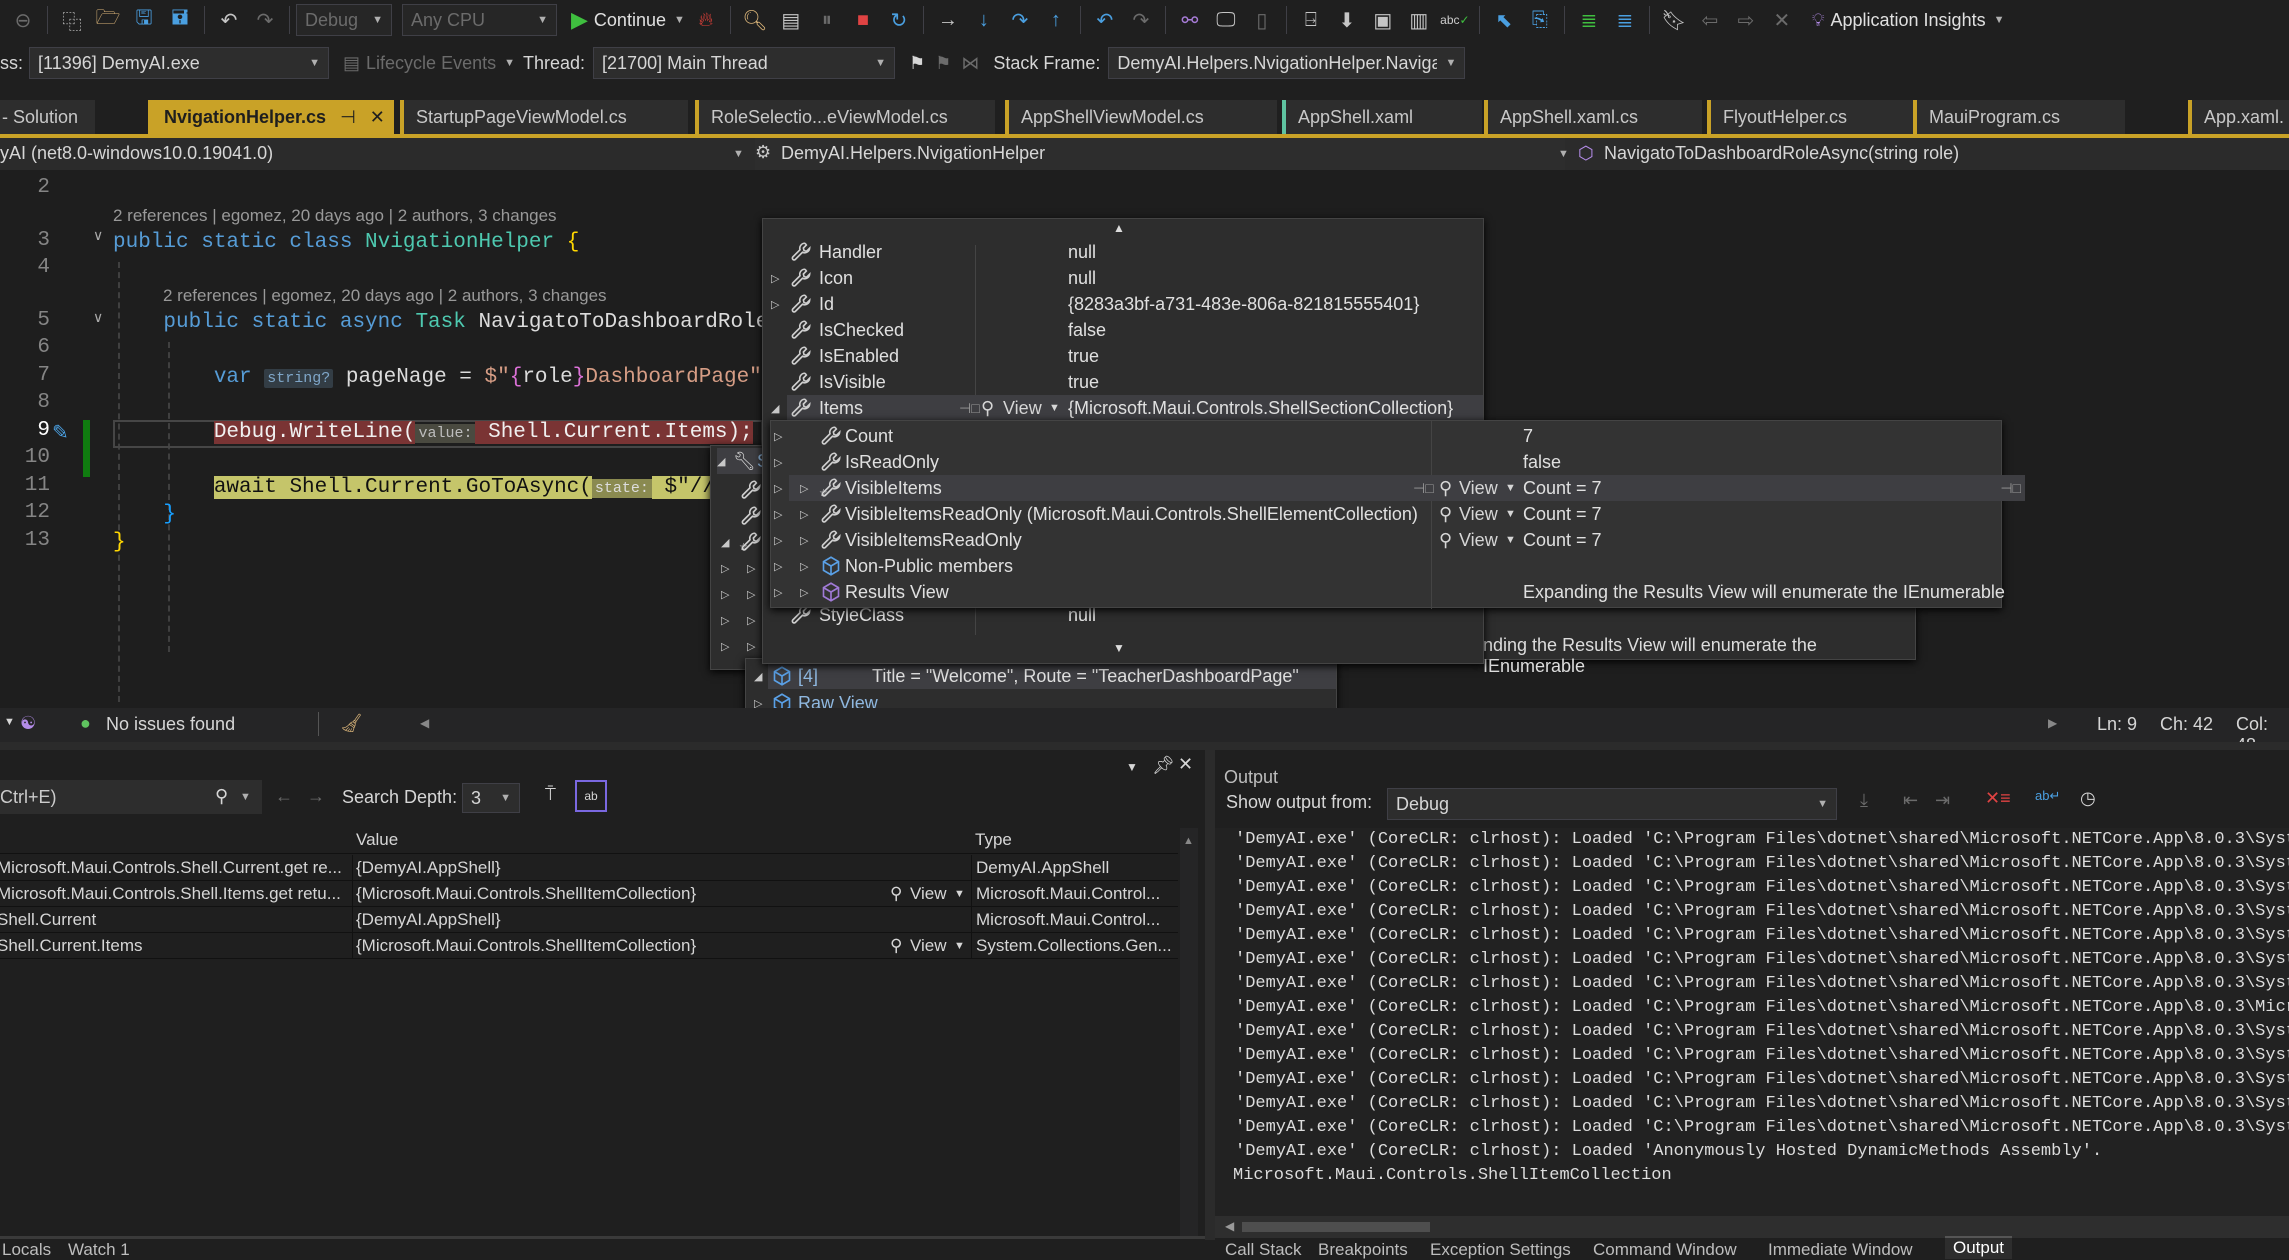 The image size is (2289, 1260). I want to click on redo-icon: ↷, so click(265, 20).